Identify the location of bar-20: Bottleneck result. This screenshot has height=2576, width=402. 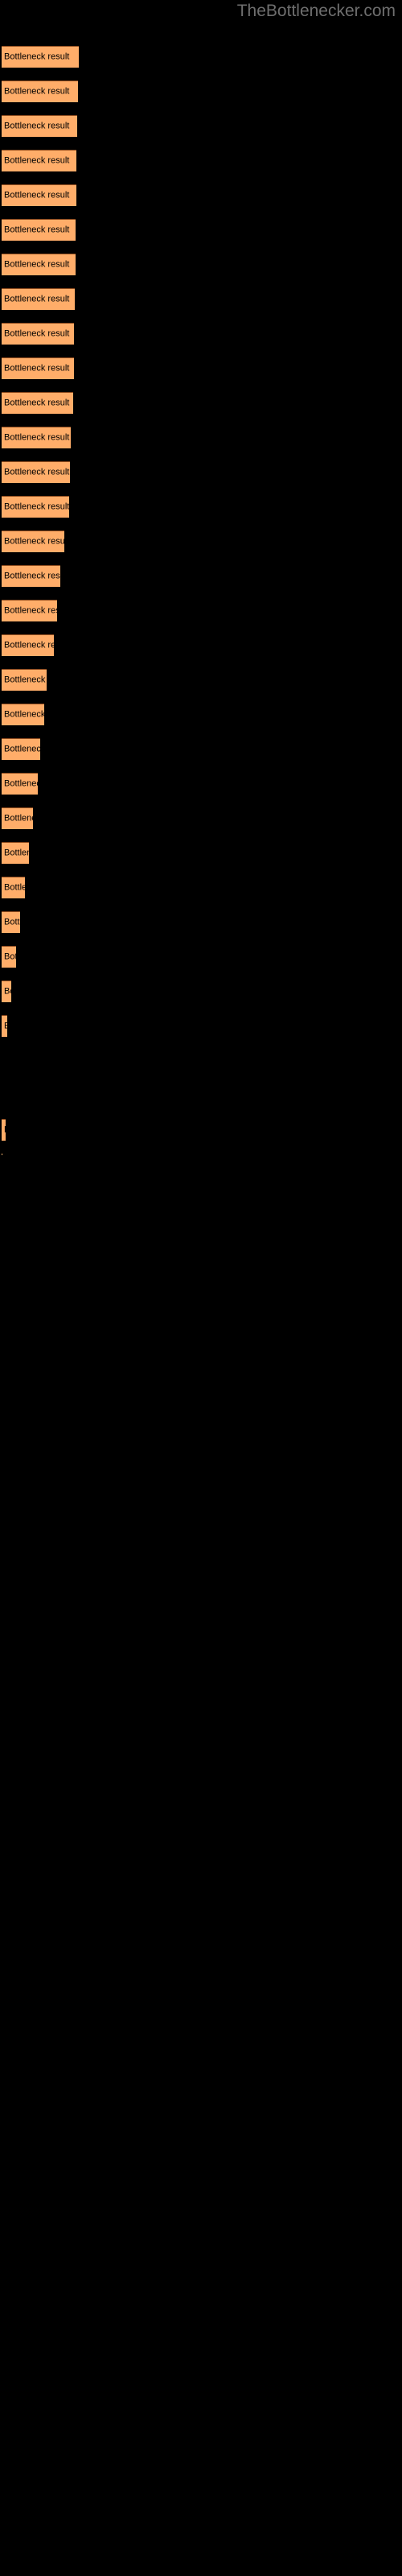
(23, 714).